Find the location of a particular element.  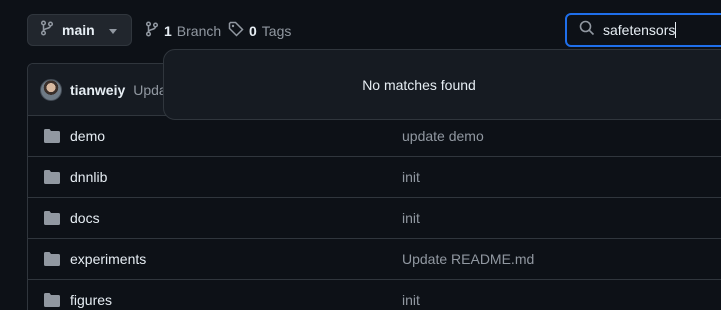

tags-link: 0 Tags is located at coordinates (259, 30).